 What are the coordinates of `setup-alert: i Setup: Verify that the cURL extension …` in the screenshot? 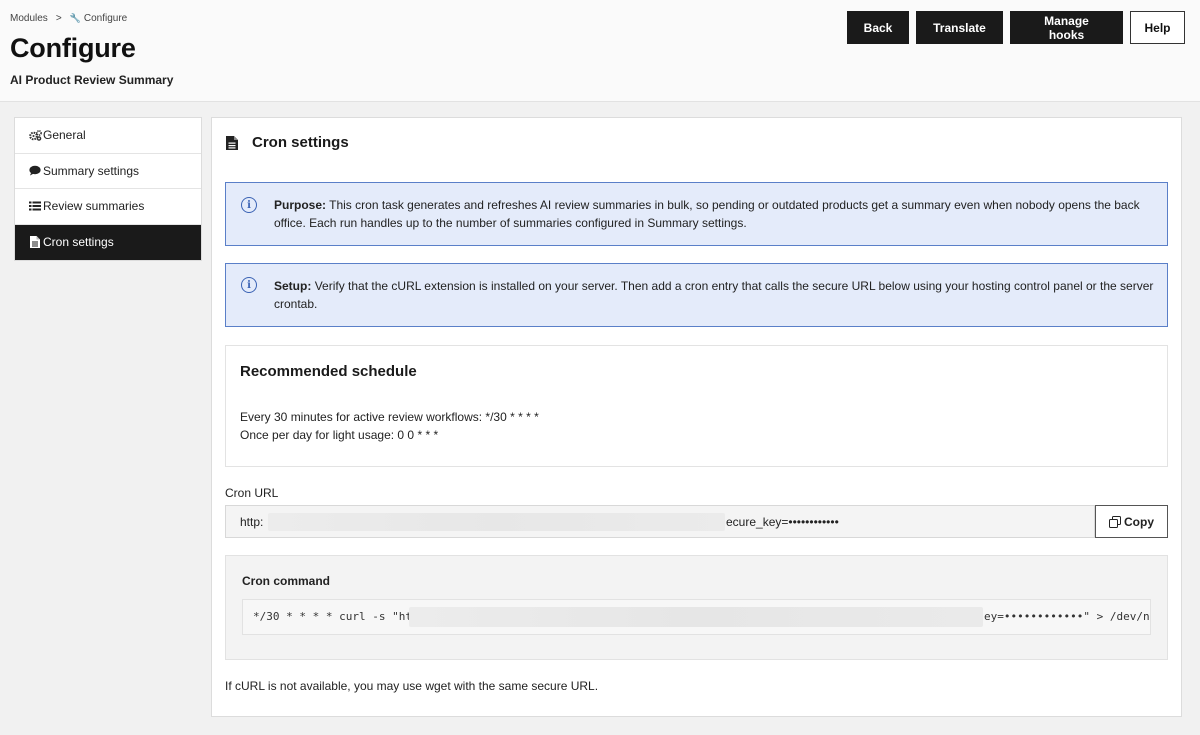 It's located at (696, 295).